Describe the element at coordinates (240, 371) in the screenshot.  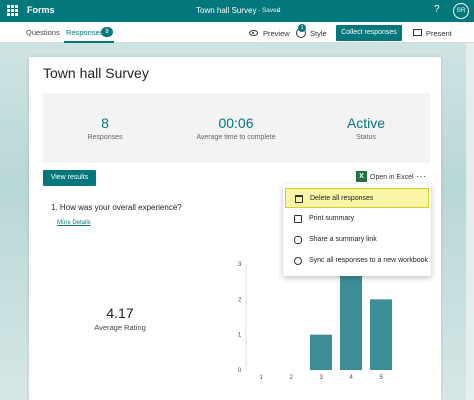
I see `y-tick-label: 0` at that location.